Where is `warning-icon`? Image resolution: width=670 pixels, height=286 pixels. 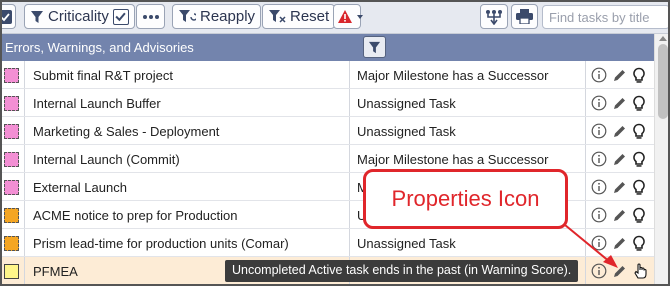 warning-icon is located at coordinates (345, 16).